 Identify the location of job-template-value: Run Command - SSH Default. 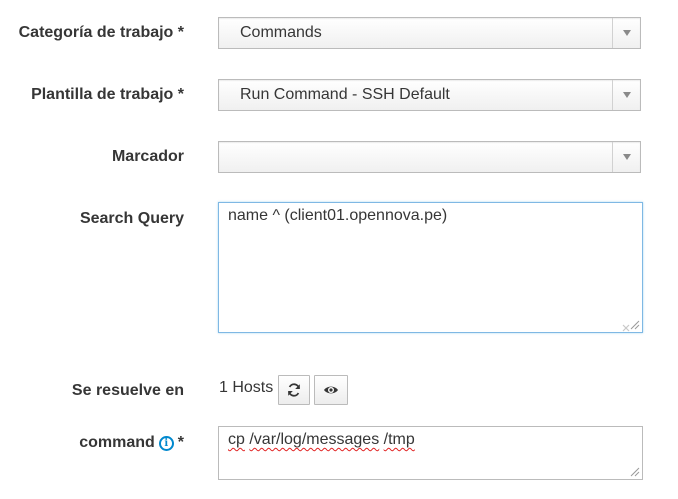
(345, 94).